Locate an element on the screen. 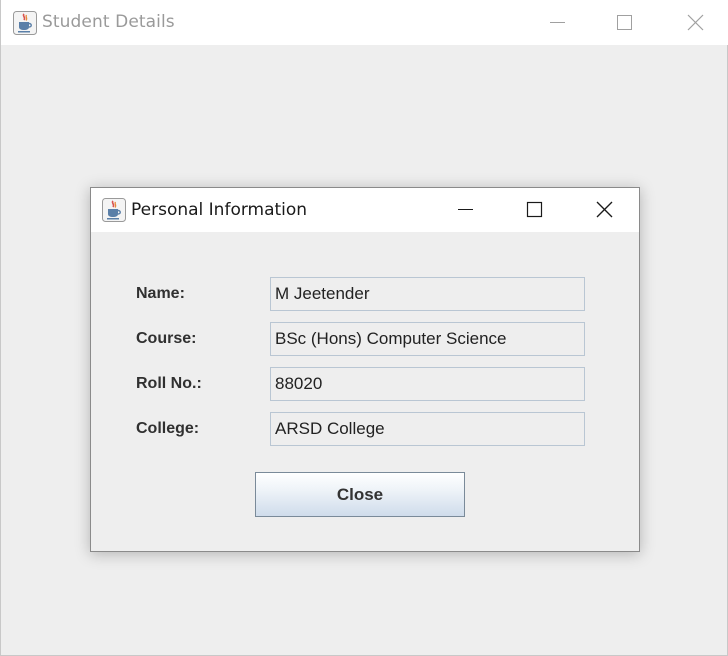  minimize-button is located at coordinates (556, 22).